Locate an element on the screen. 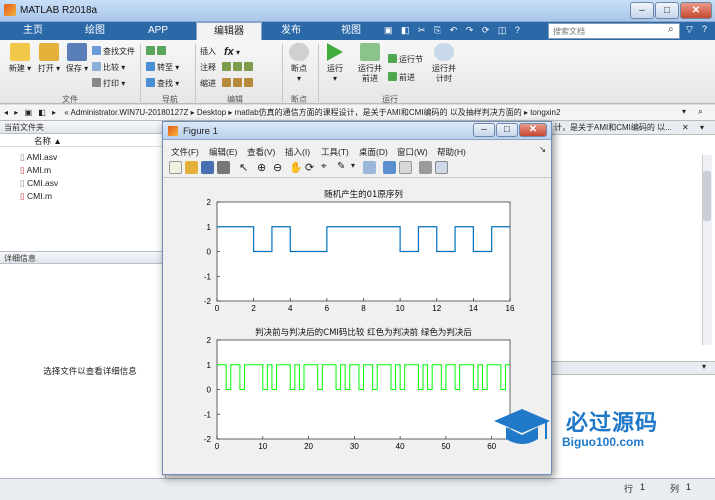 The height and width of the screenshot is (500, 715). pointer-icon: ↖ is located at coordinates (245, 167).